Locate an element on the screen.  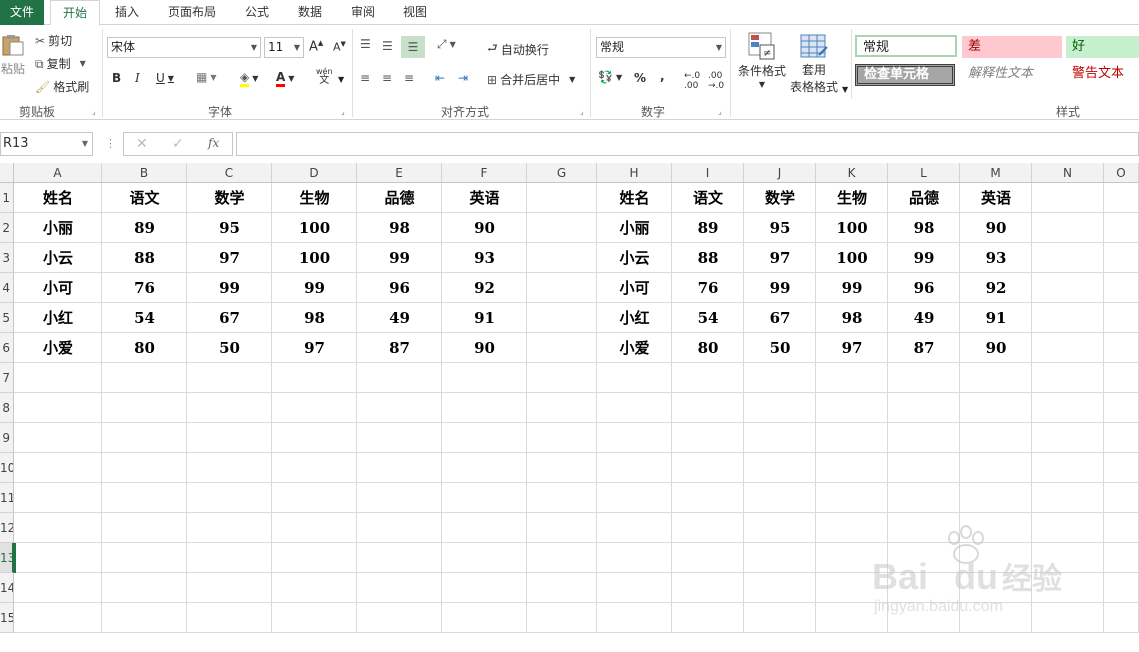
tab-view: 视图 is located at coordinates (415, 12).